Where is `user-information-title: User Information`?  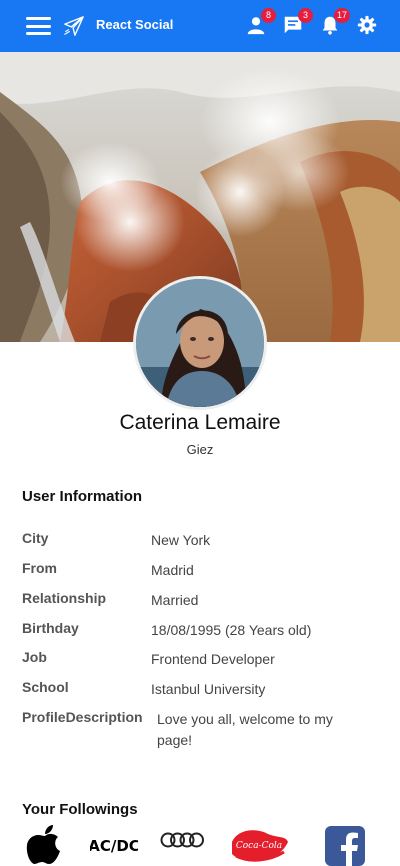
user-information-title: User Information is located at coordinates (82, 496).